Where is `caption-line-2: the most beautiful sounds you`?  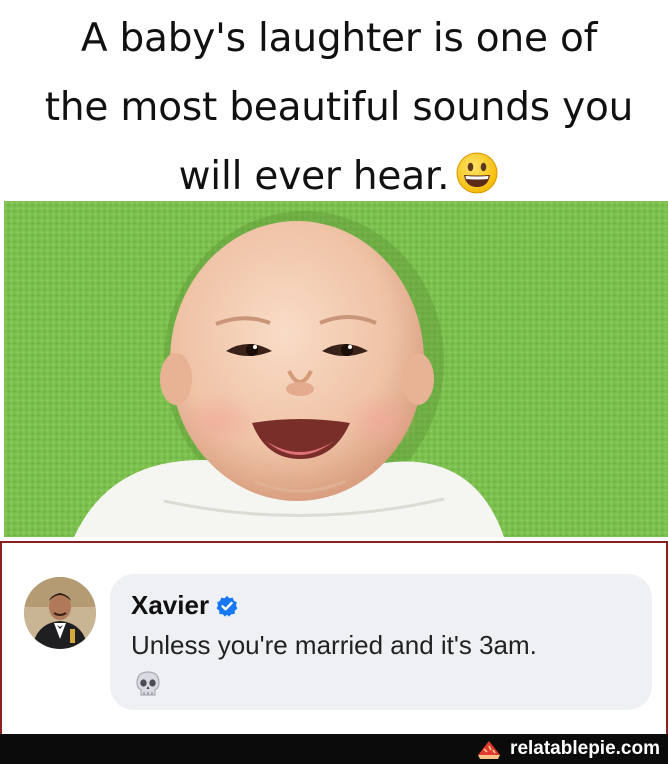
caption-line-2: the most beautiful sounds you is located at coordinates (339, 107).